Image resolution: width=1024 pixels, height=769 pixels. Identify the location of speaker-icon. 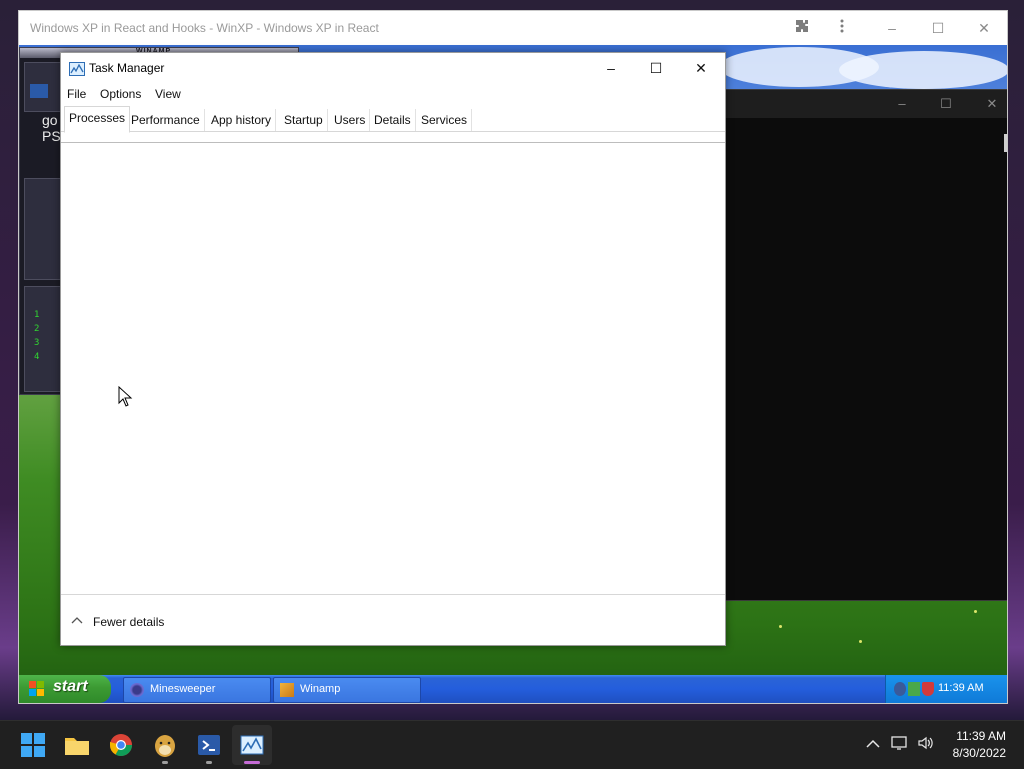
(926, 745).